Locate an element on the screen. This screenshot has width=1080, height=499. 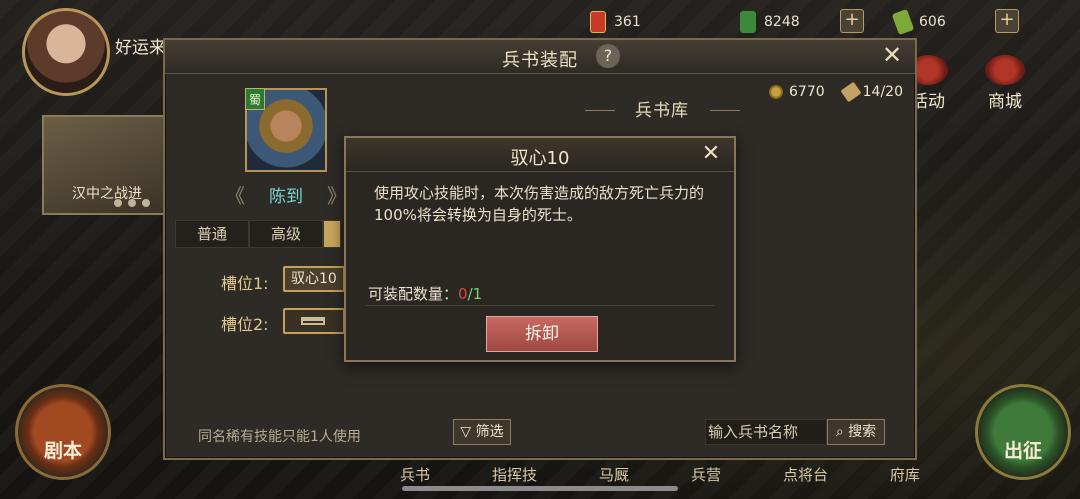
food-icon is located at coordinates (903, 22).